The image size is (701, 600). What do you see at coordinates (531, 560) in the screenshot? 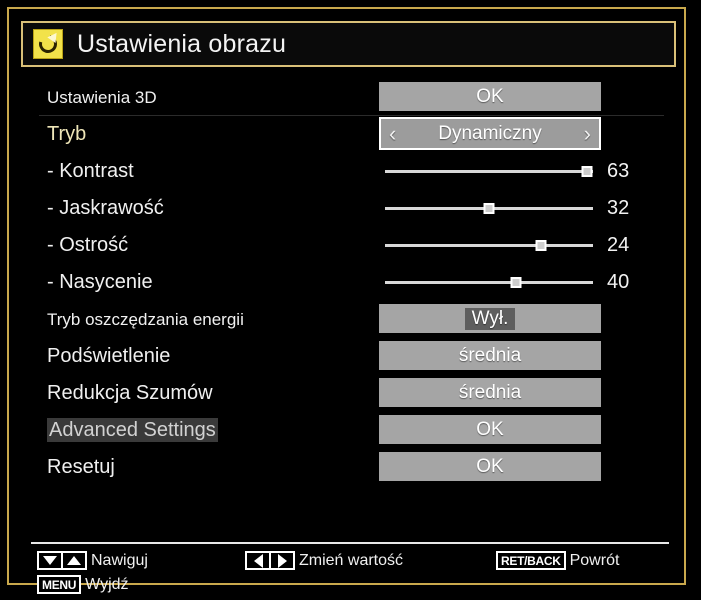
I see `ret-back-key: RET/BACK` at bounding box center [531, 560].